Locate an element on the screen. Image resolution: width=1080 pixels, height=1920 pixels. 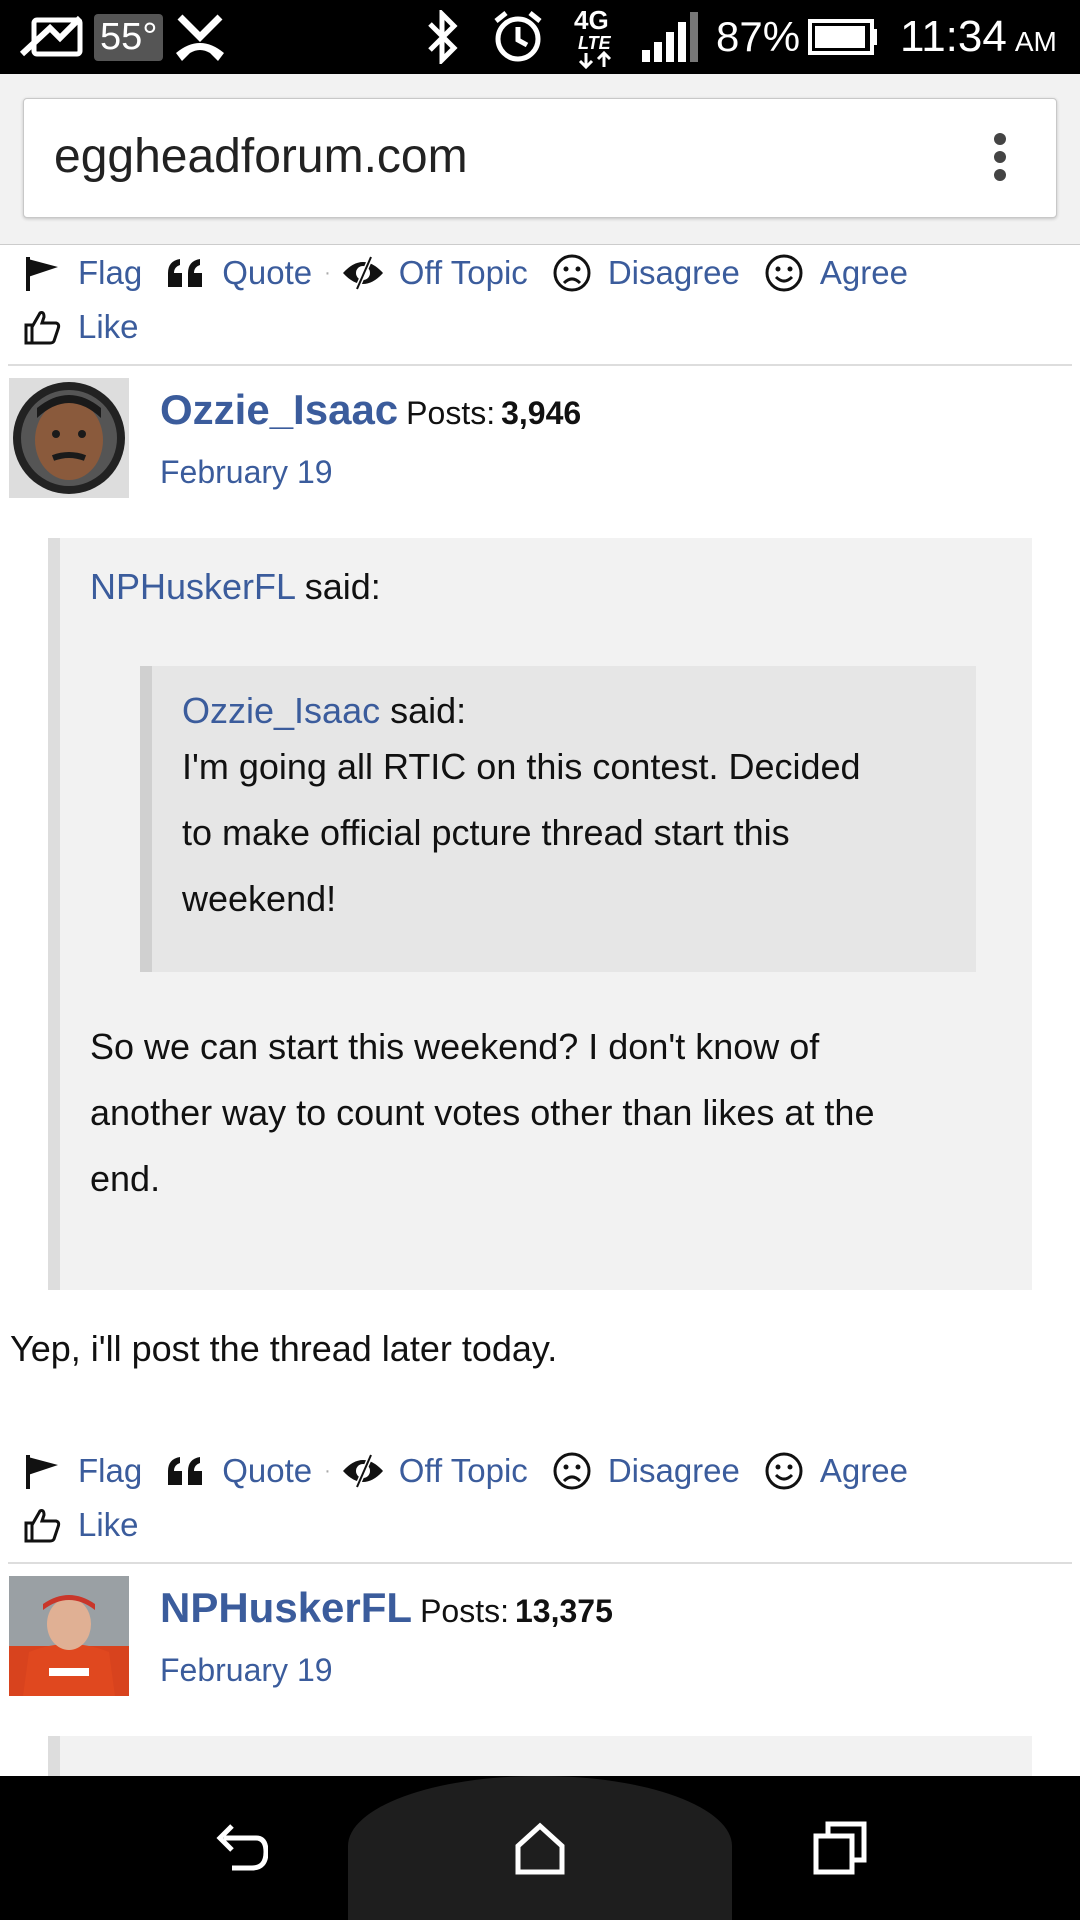
weather-badge: 55° is located at coordinates (129, 37).